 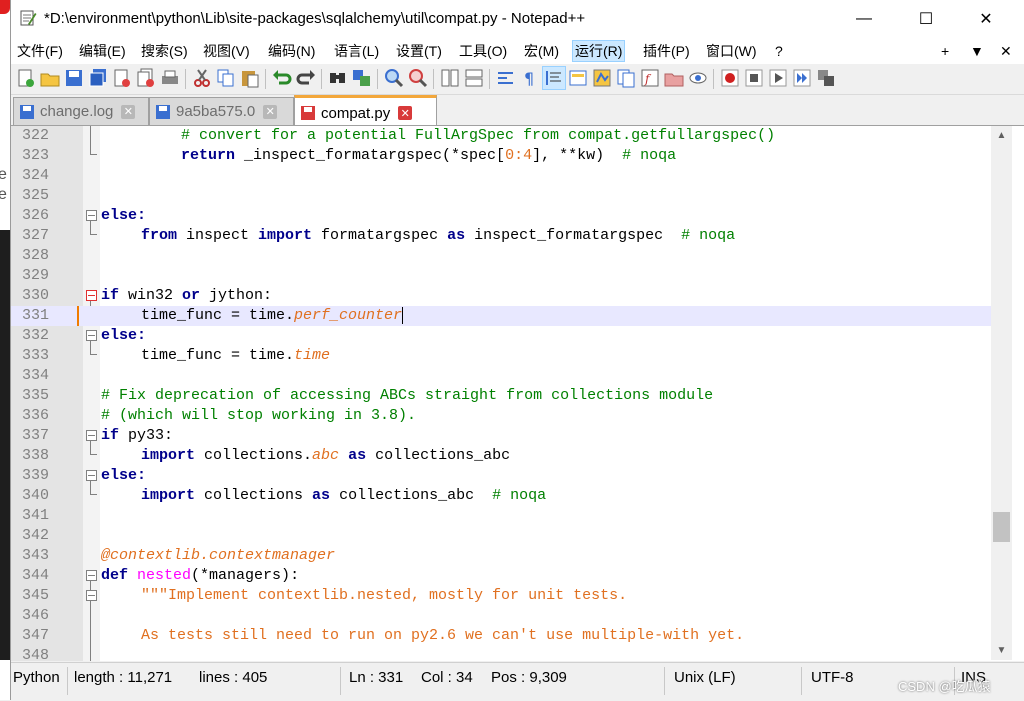 What do you see at coordinates (779, 51) in the screenshot?
I see `menu-help: ?` at bounding box center [779, 51].